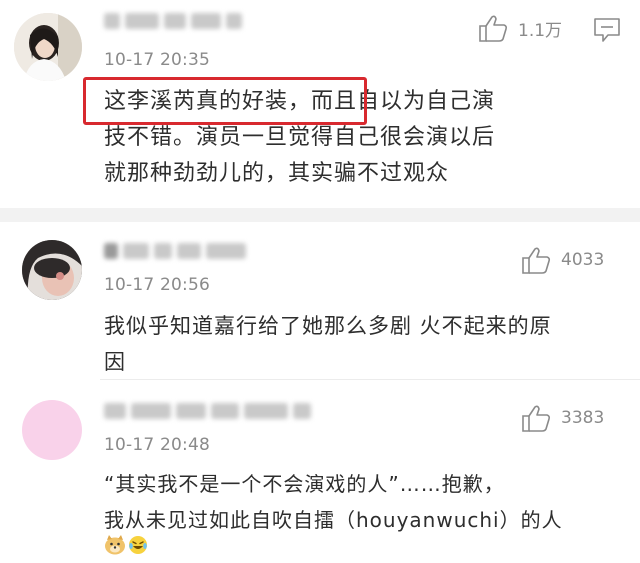 The image size is (640, 563). What do you see at coordinates (157, 445) in the screenshot?
I see `comment-timestamp: 10-17 20:48` at bounding box center [157, 445].